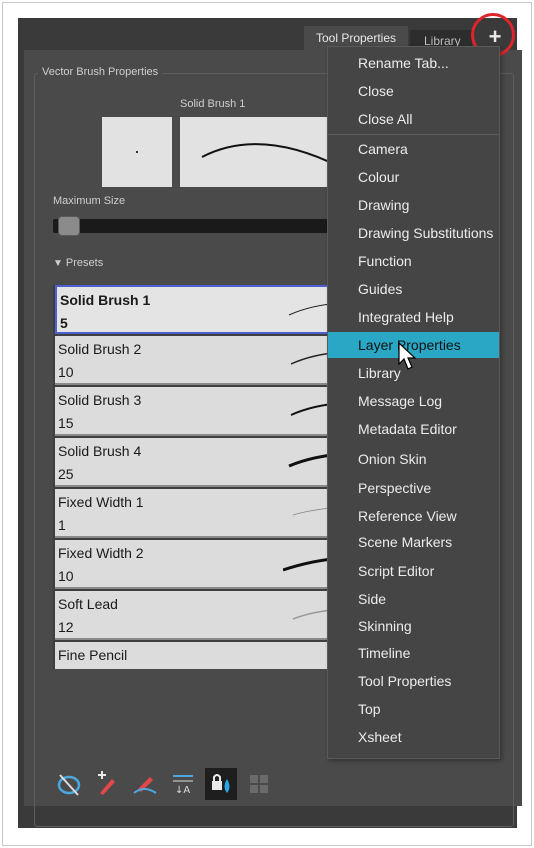  I want to click on brush-edit-button, so click(145, 784).